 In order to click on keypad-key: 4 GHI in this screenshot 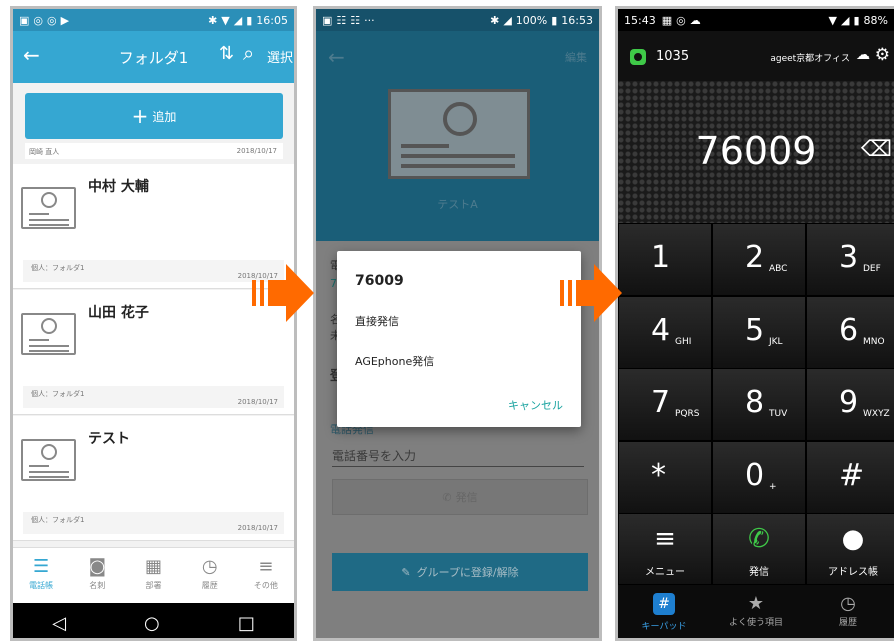, I will do `click(665, 332)`.